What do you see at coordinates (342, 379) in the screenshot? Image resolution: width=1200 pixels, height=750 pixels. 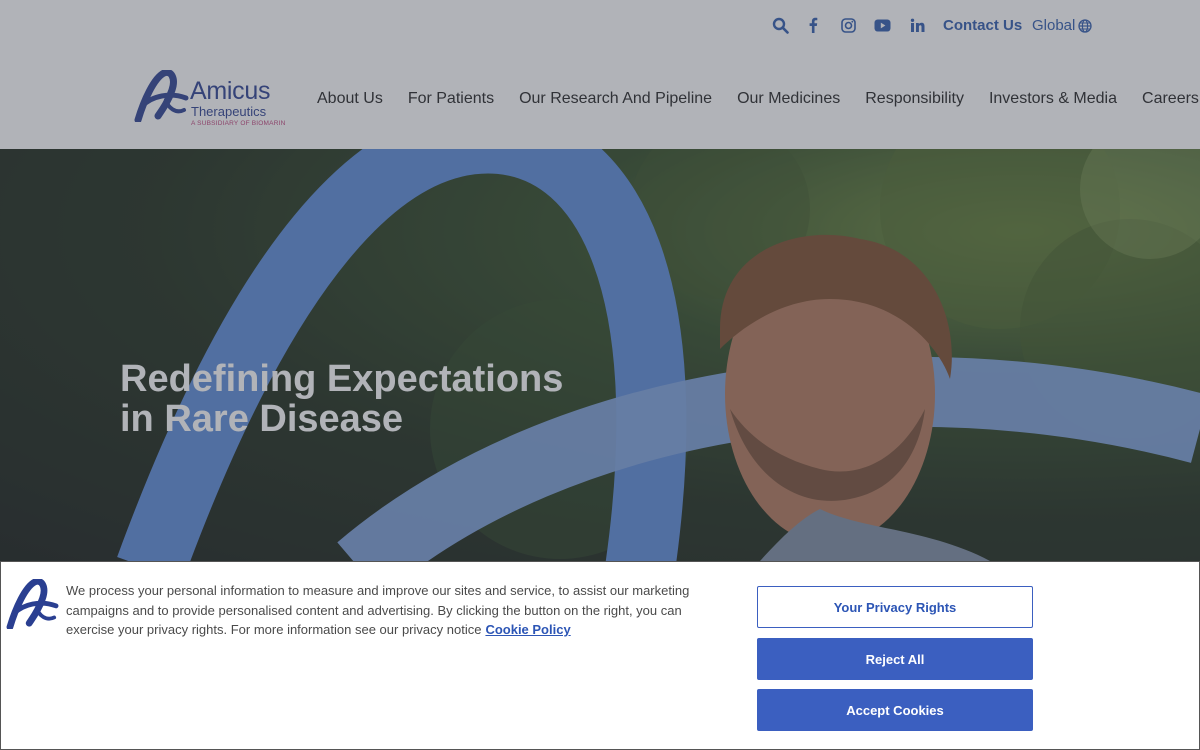 I see `hero-headline-line1: Redefining Expectations` at bounding box center [342, 379].